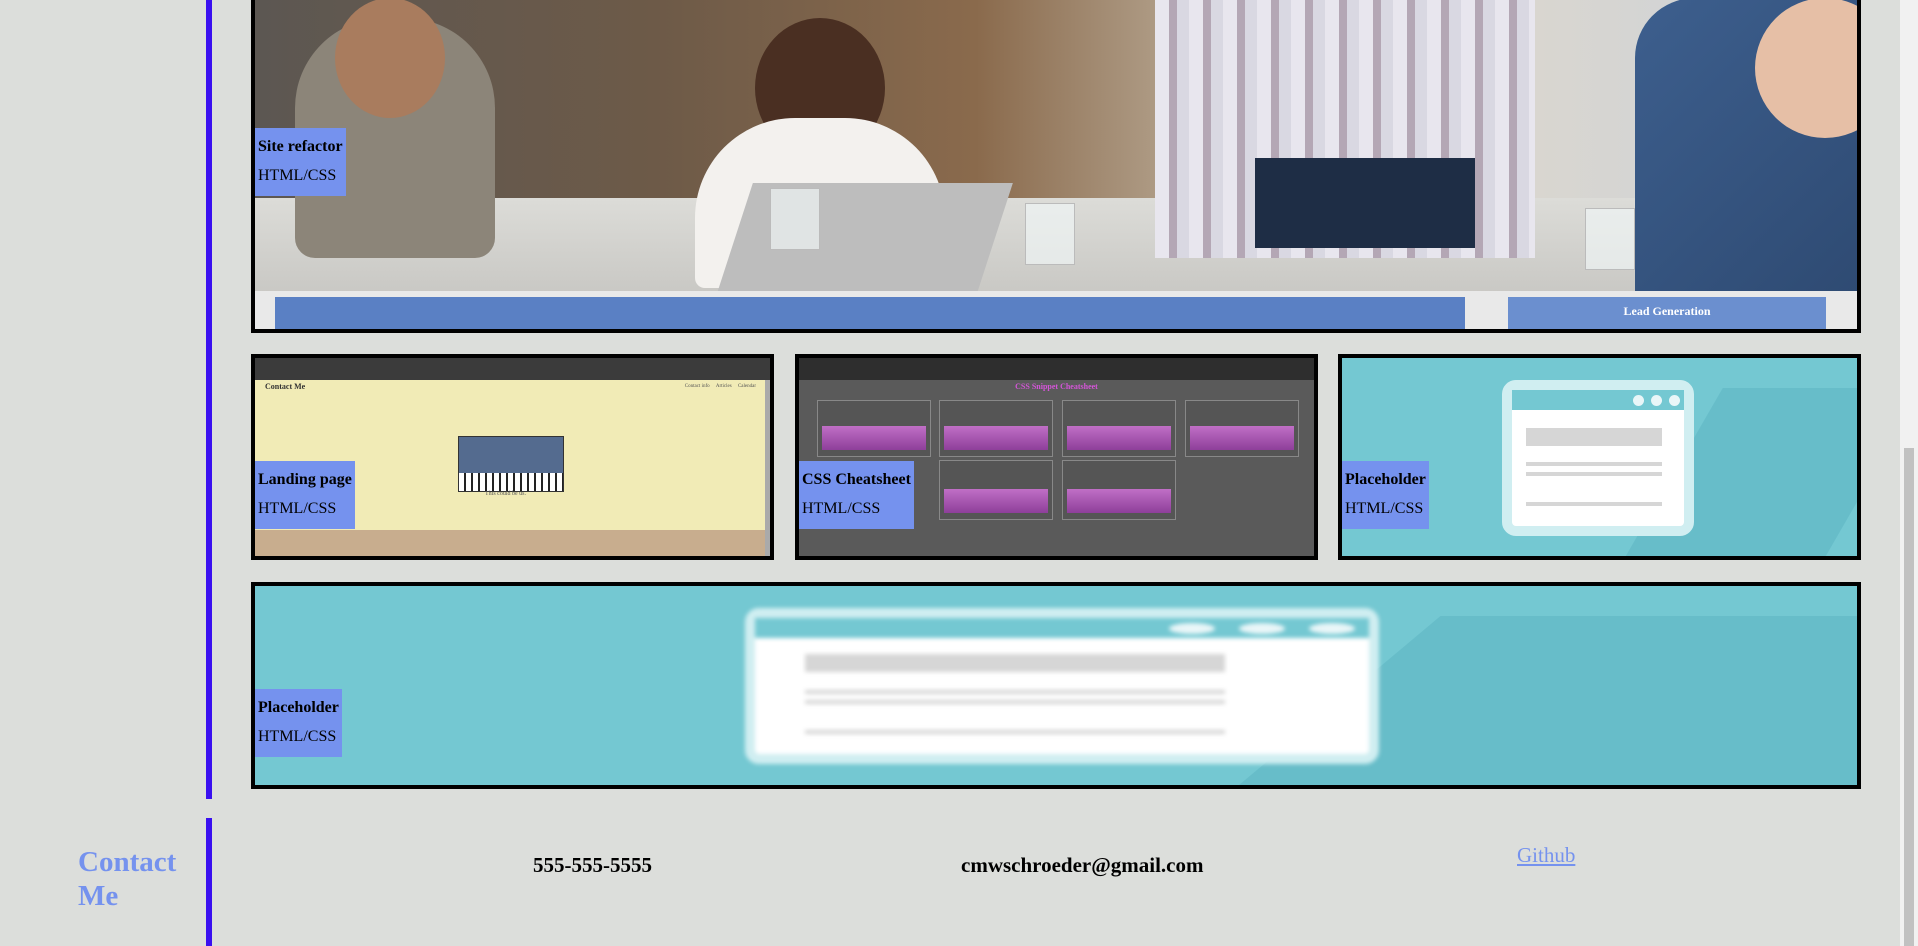  Describe the element at coordinates (511, 464) in the screenshot. I see `preview-keyboard-cat-image` at that location.